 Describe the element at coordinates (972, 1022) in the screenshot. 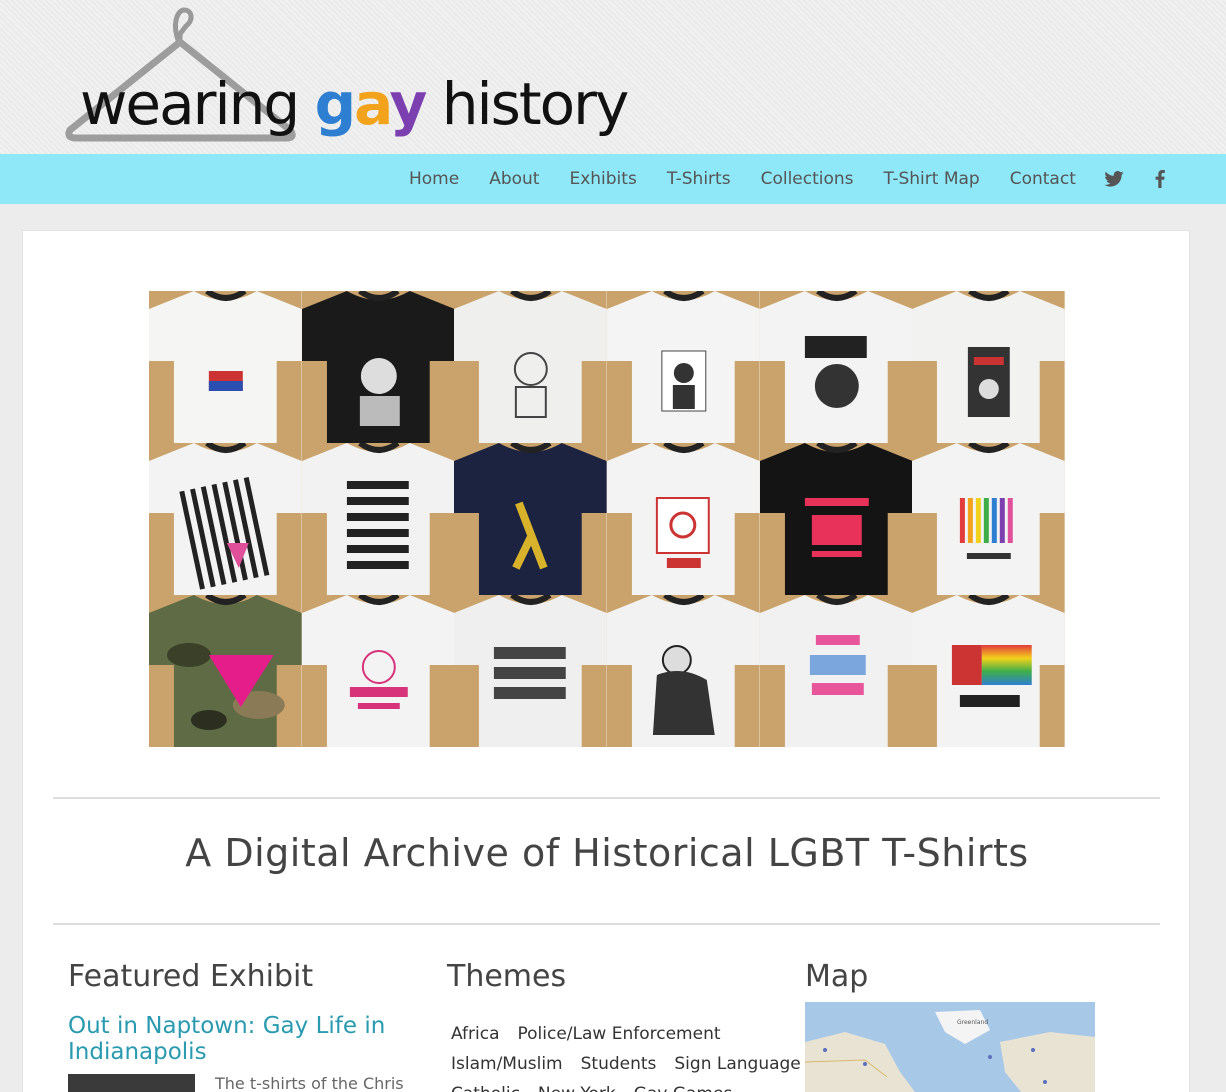

I see `map-label-greenland: Greenland` at that location.